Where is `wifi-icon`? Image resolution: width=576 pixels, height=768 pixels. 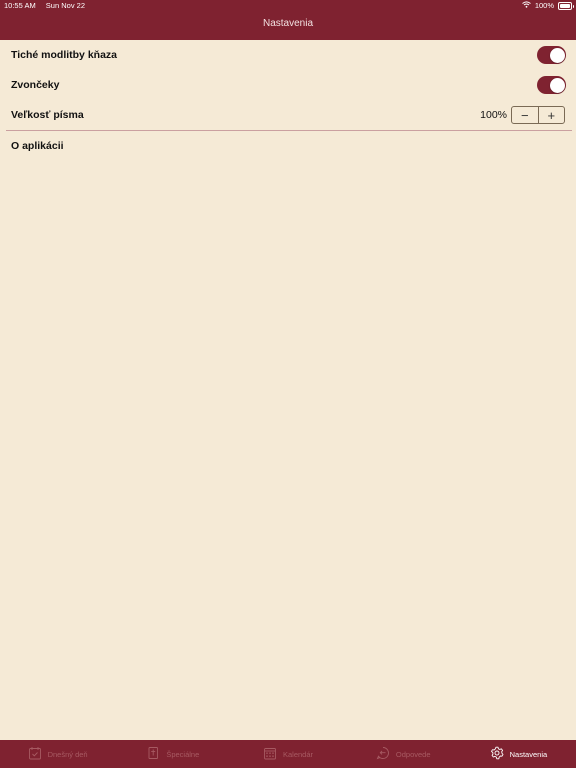 wifi-icon is located at coordinates (526, 5).